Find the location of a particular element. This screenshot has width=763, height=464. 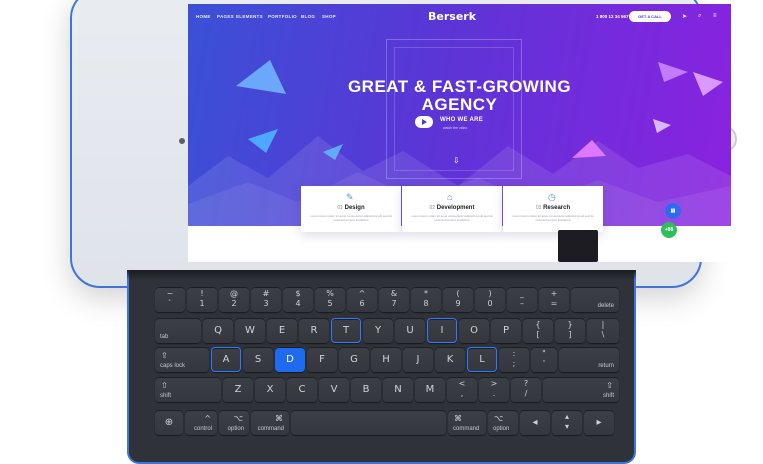

key-minus: _ – is located at coordinates (522, 299).